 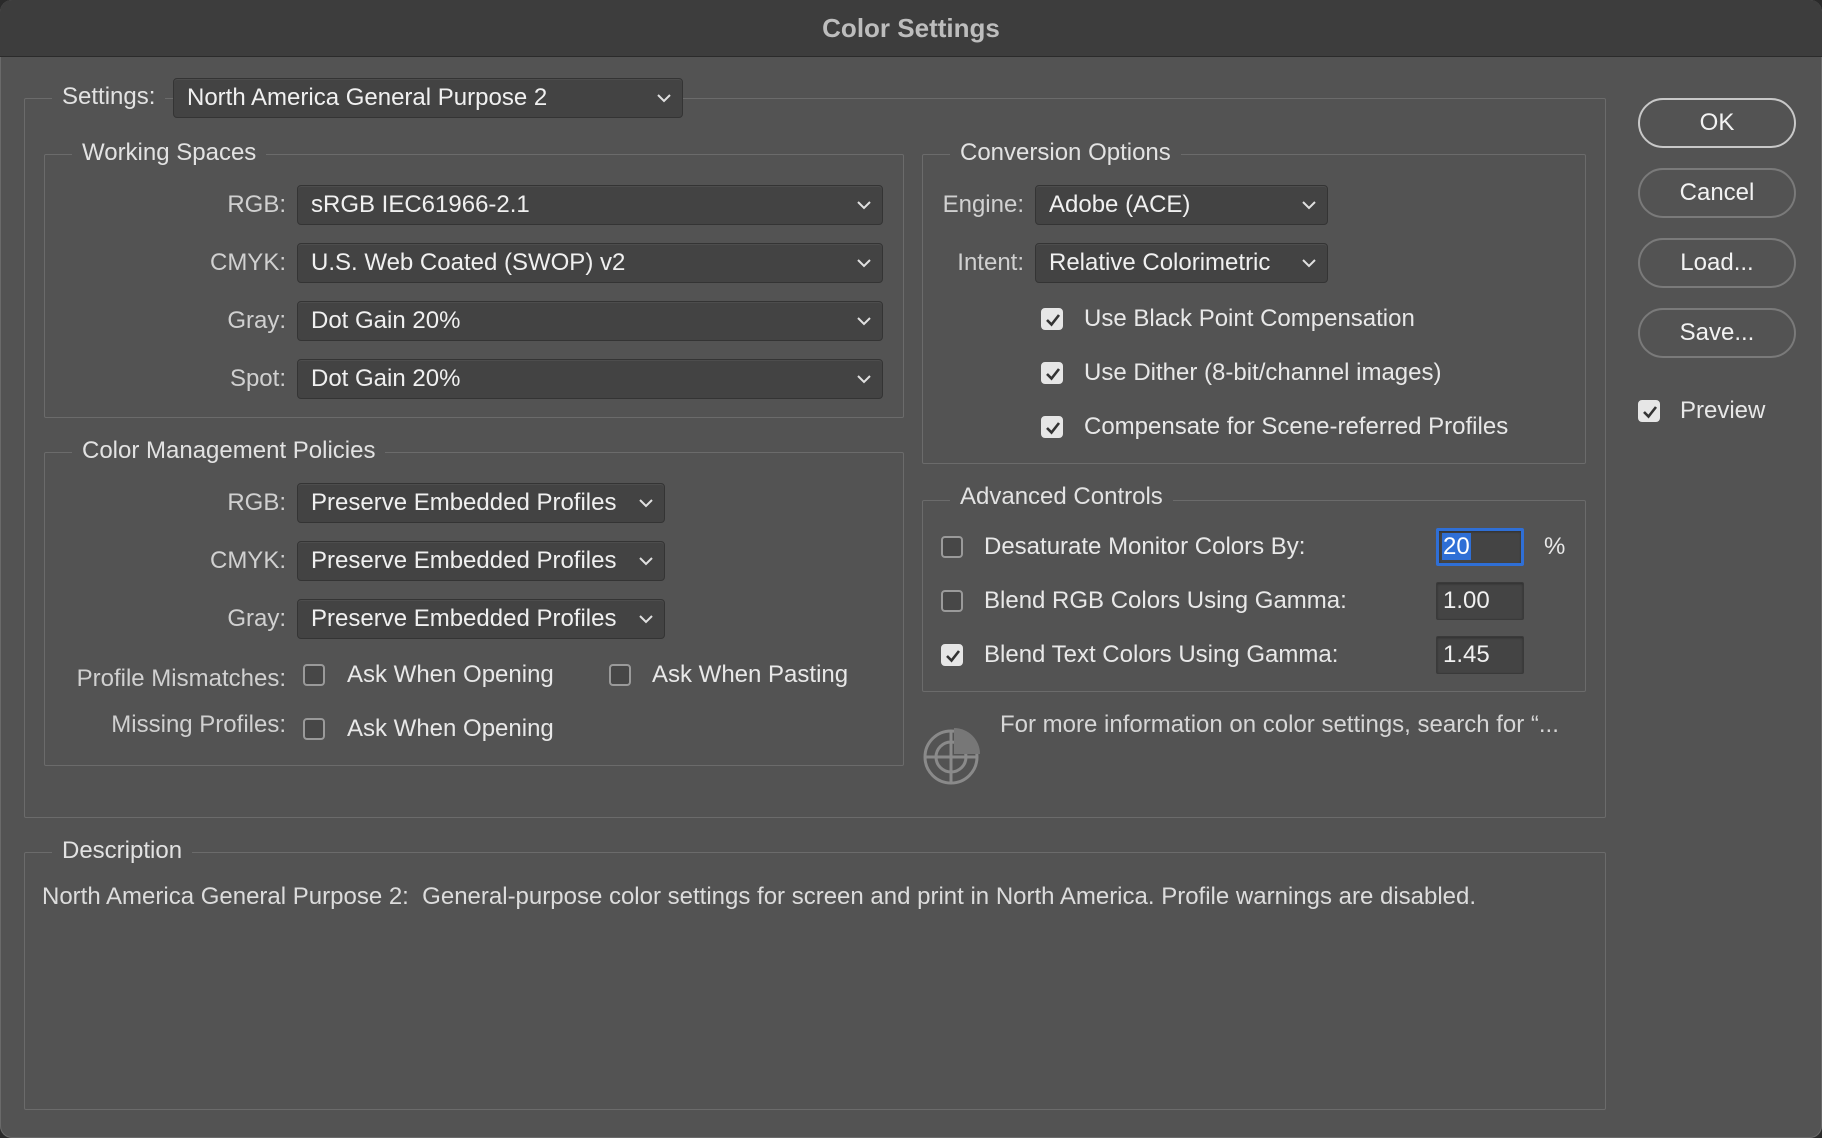 I want to click on engine-value: Adobe (ACE), so click(x=1120, y=204).